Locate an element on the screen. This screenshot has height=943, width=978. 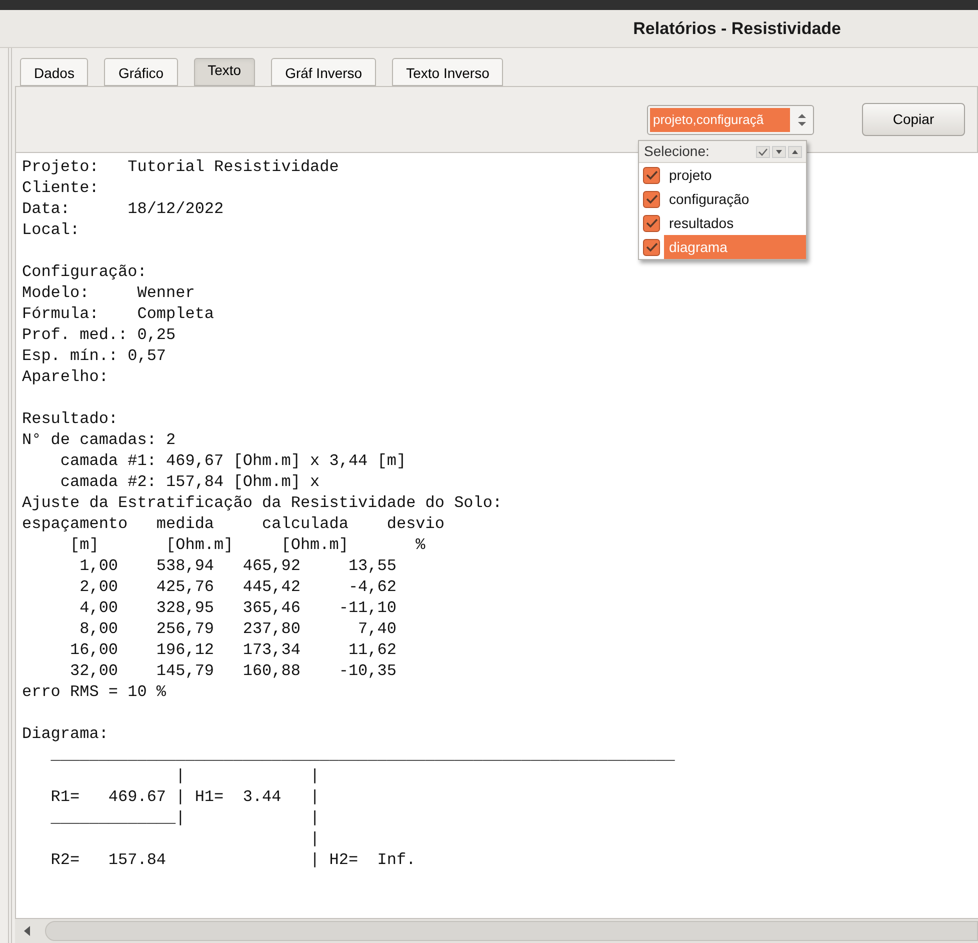
dropdown-option: configuração is located at coordinates (735, 199).